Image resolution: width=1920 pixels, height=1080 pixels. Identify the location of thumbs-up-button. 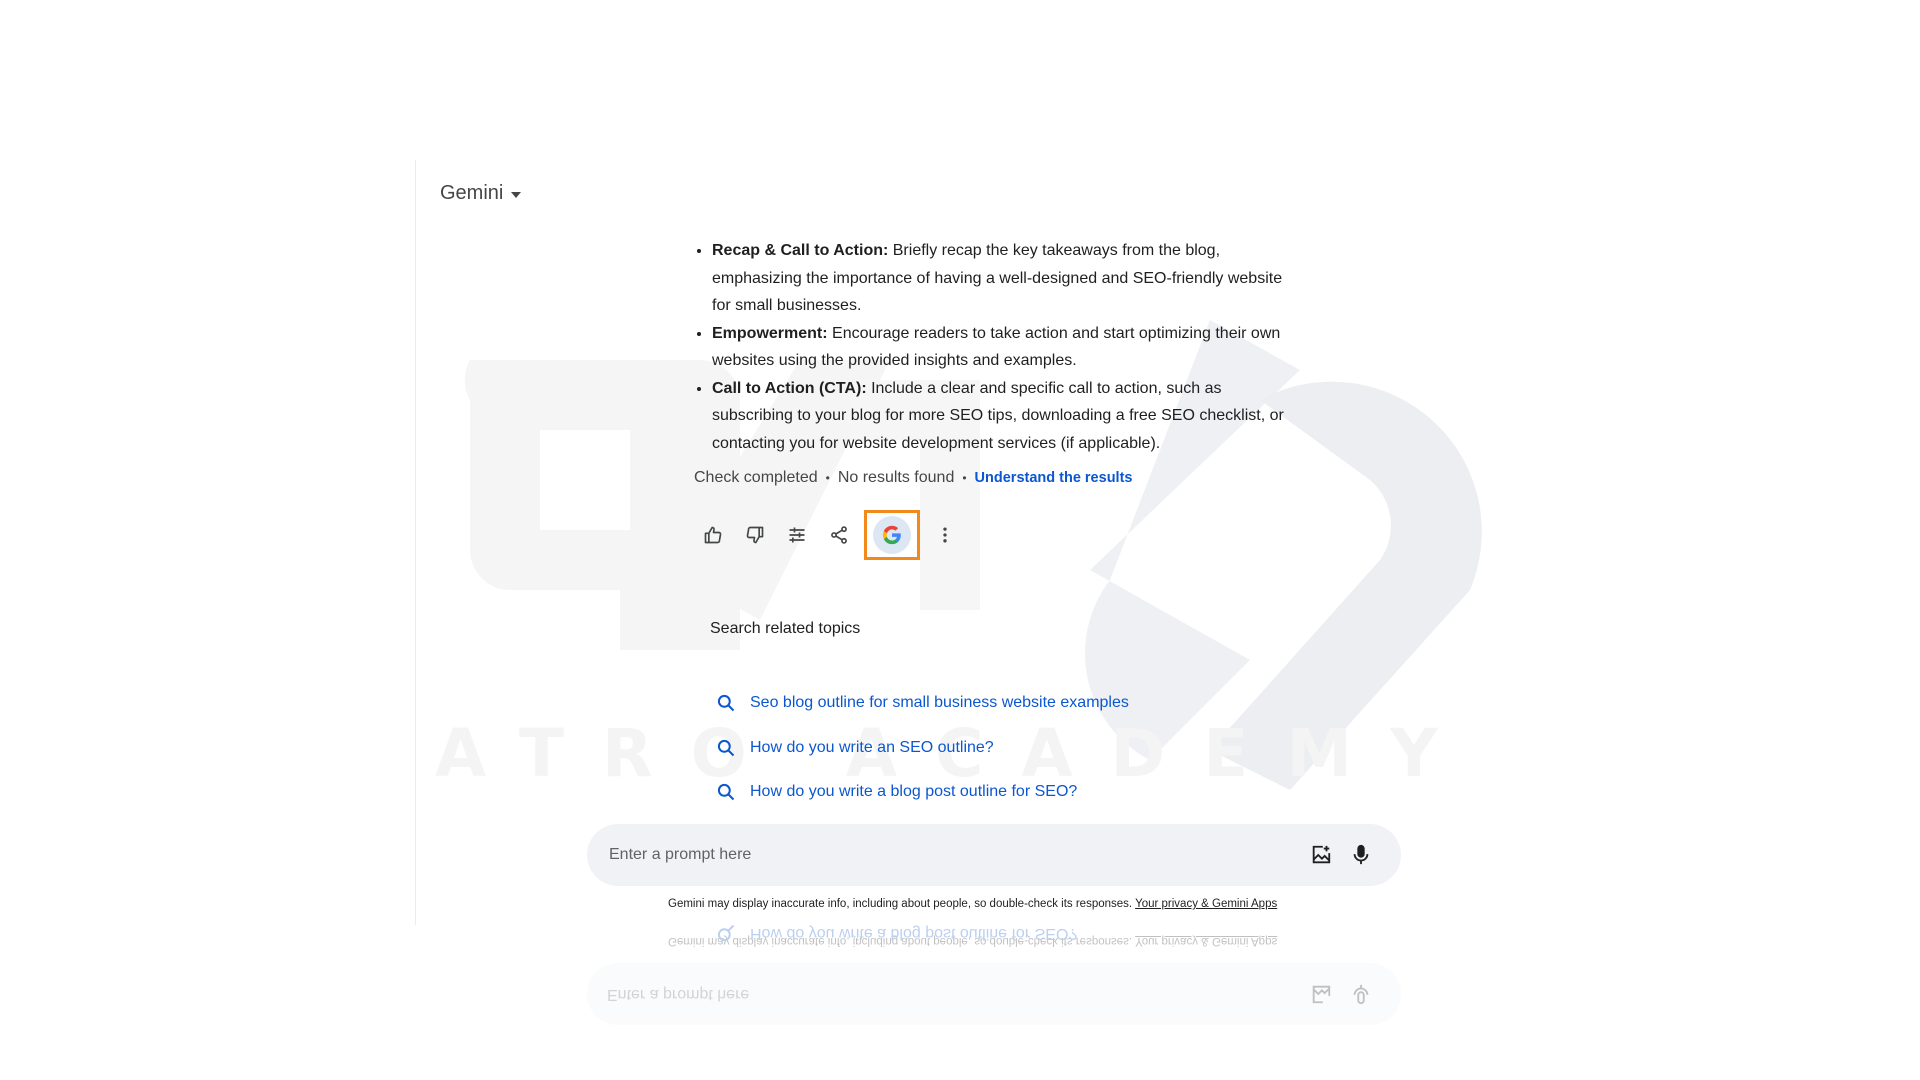
(713, 535).